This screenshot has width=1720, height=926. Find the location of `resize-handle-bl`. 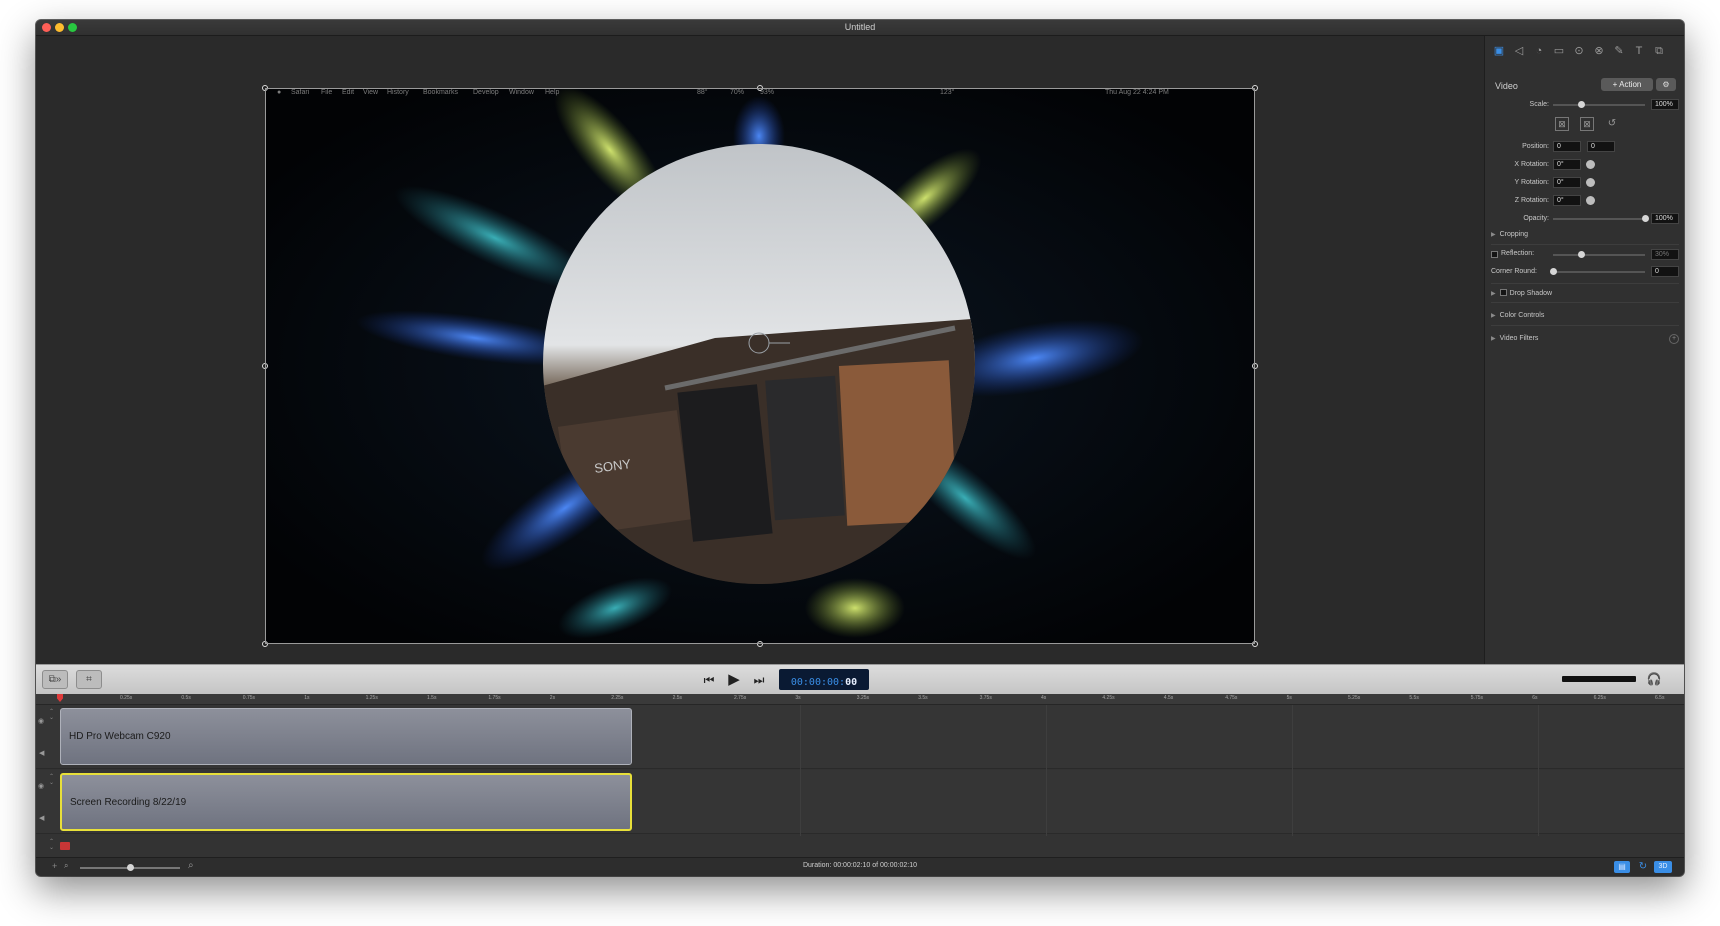

resize-handle-bl is located at coordinates (265, 644).